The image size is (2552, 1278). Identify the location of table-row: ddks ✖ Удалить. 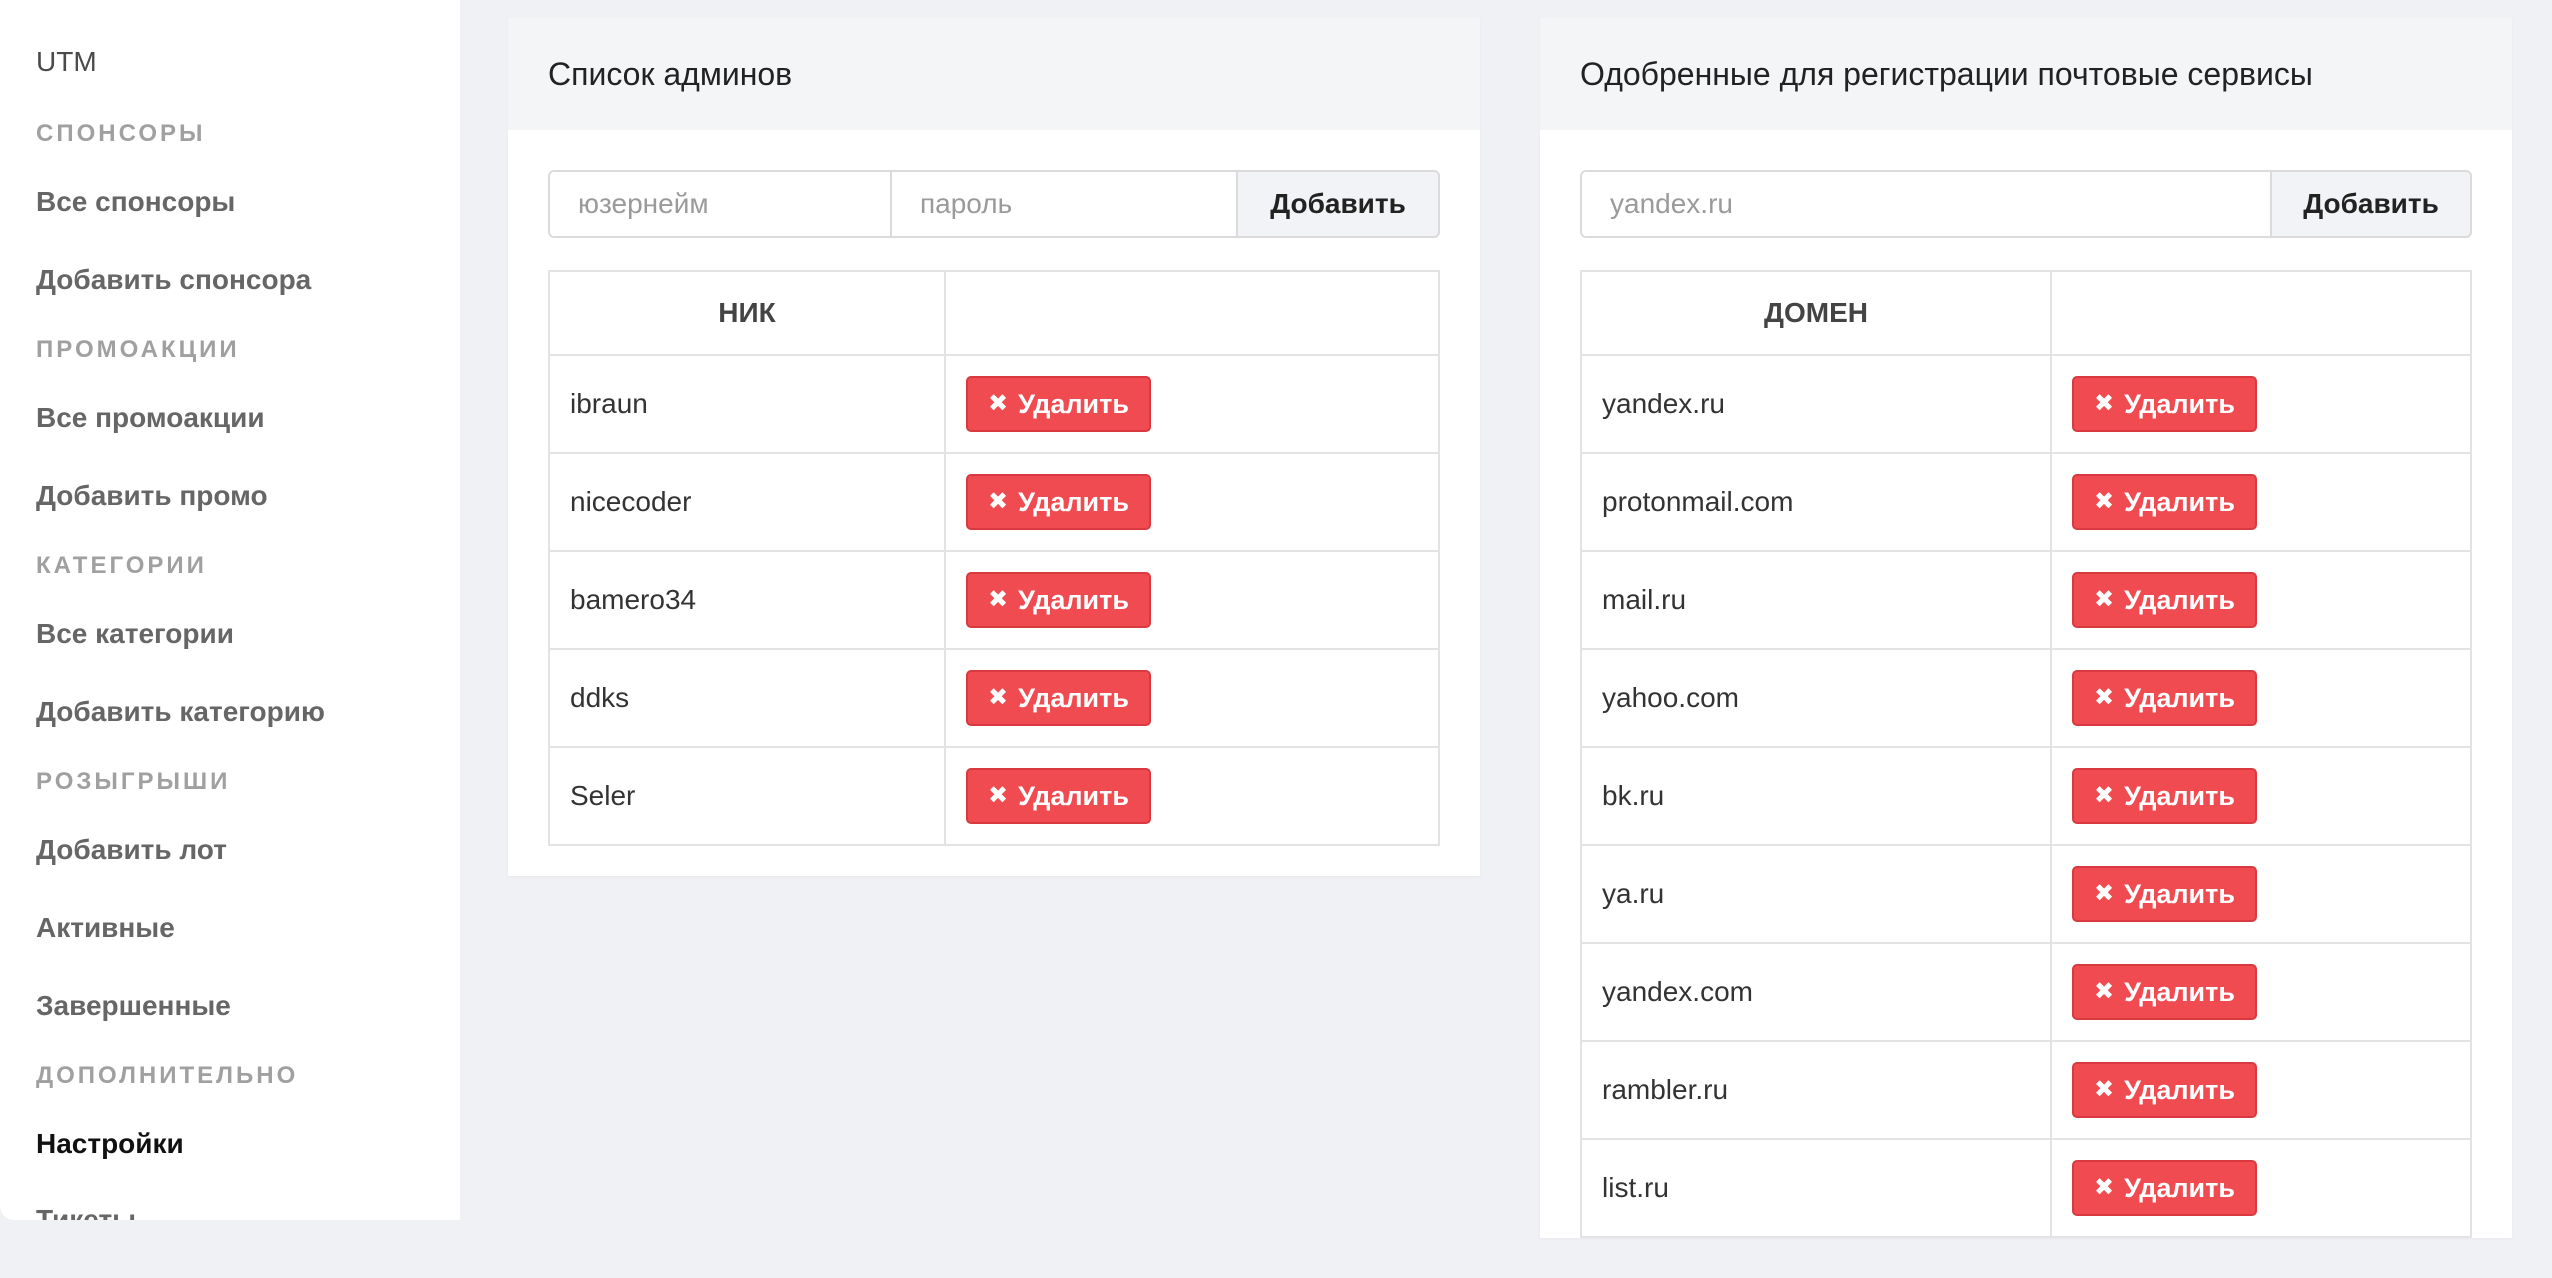
(994, 698).